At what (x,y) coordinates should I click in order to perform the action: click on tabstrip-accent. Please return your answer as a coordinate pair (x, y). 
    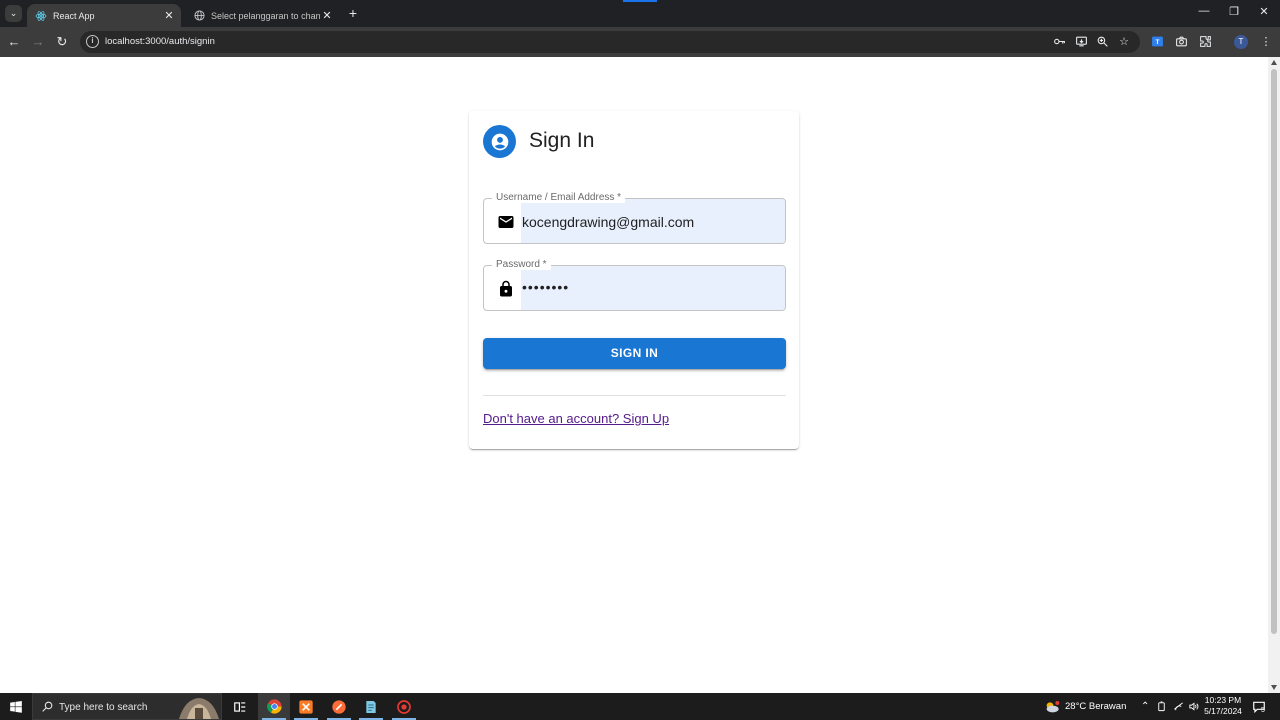
    Looking at the image, I should click on (640, 1).